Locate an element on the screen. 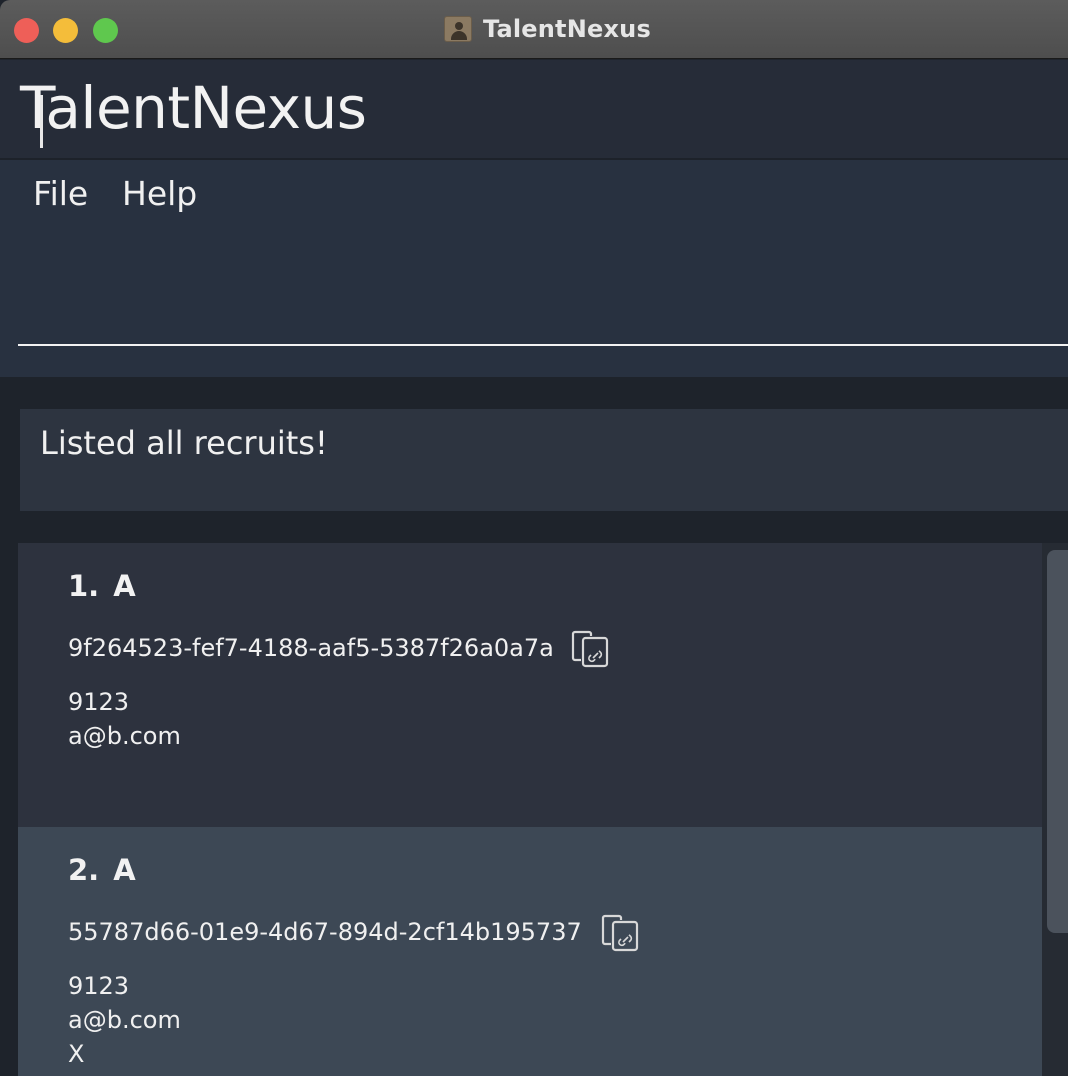 The height and width of the screenshot is (1076, 1068). recruit-index: 2. is located at coordinates (84, 870).